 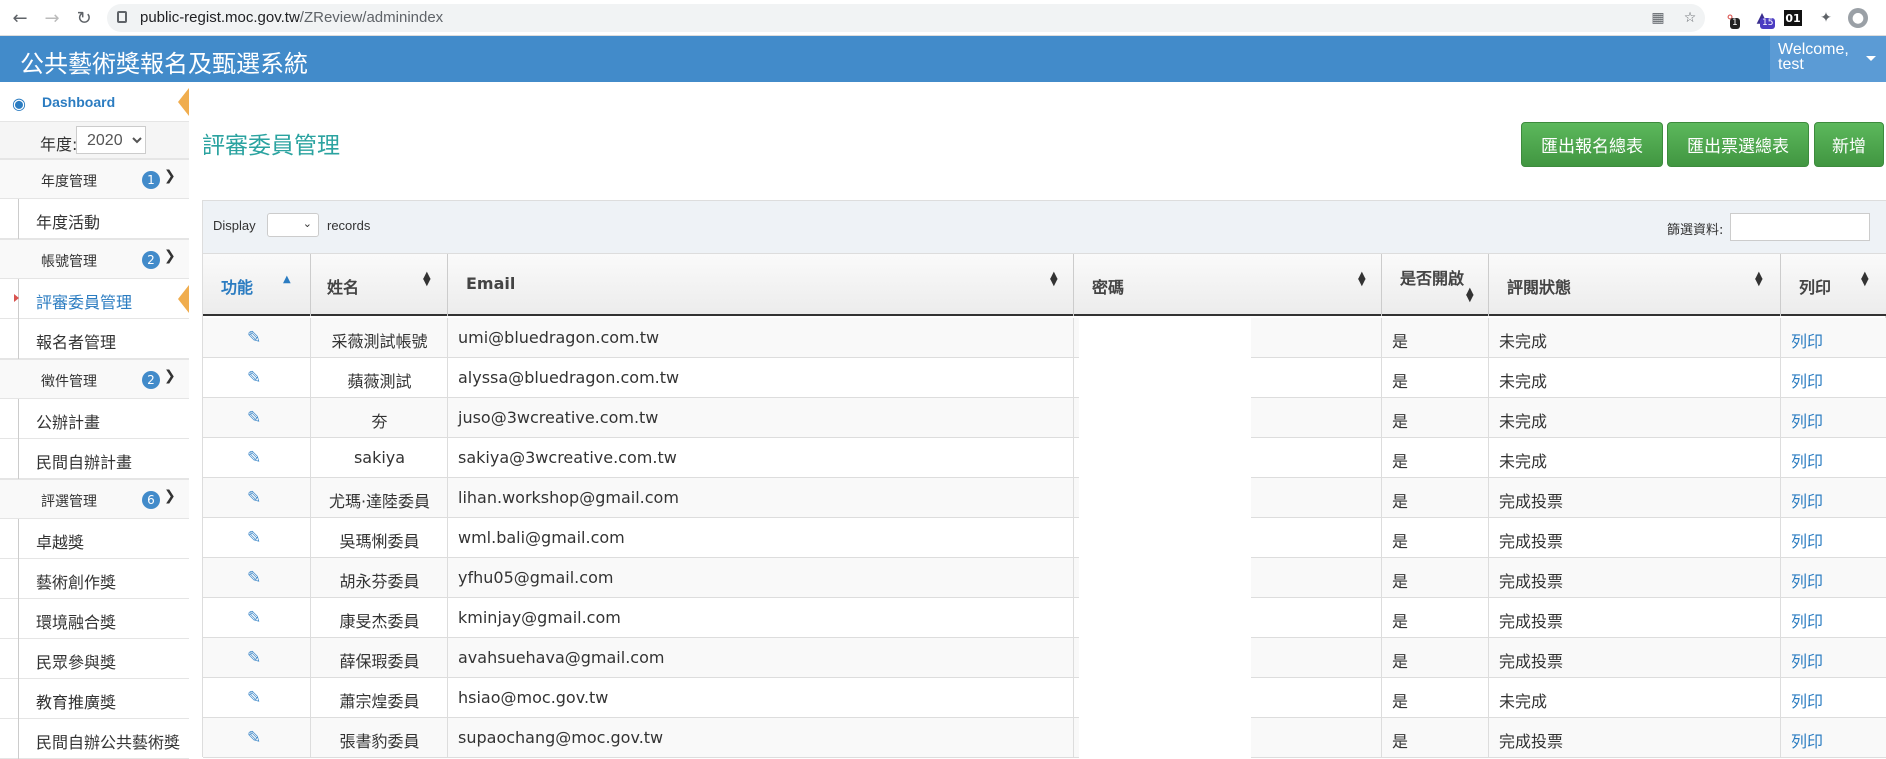 I want to click on extension-icon-2: ▲15, so click(x=1764, y=18).